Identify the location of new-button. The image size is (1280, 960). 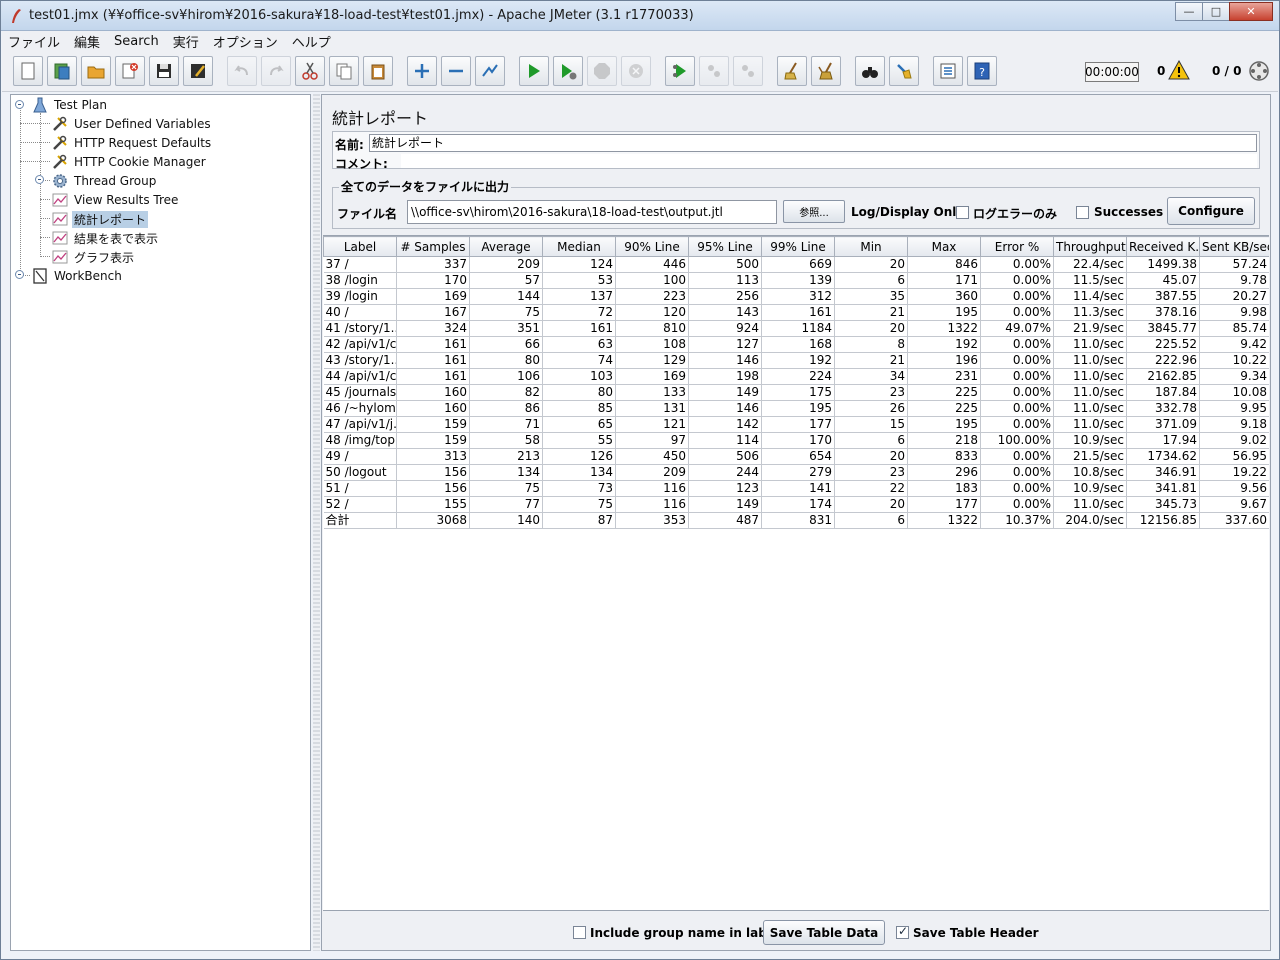
(28, 71).